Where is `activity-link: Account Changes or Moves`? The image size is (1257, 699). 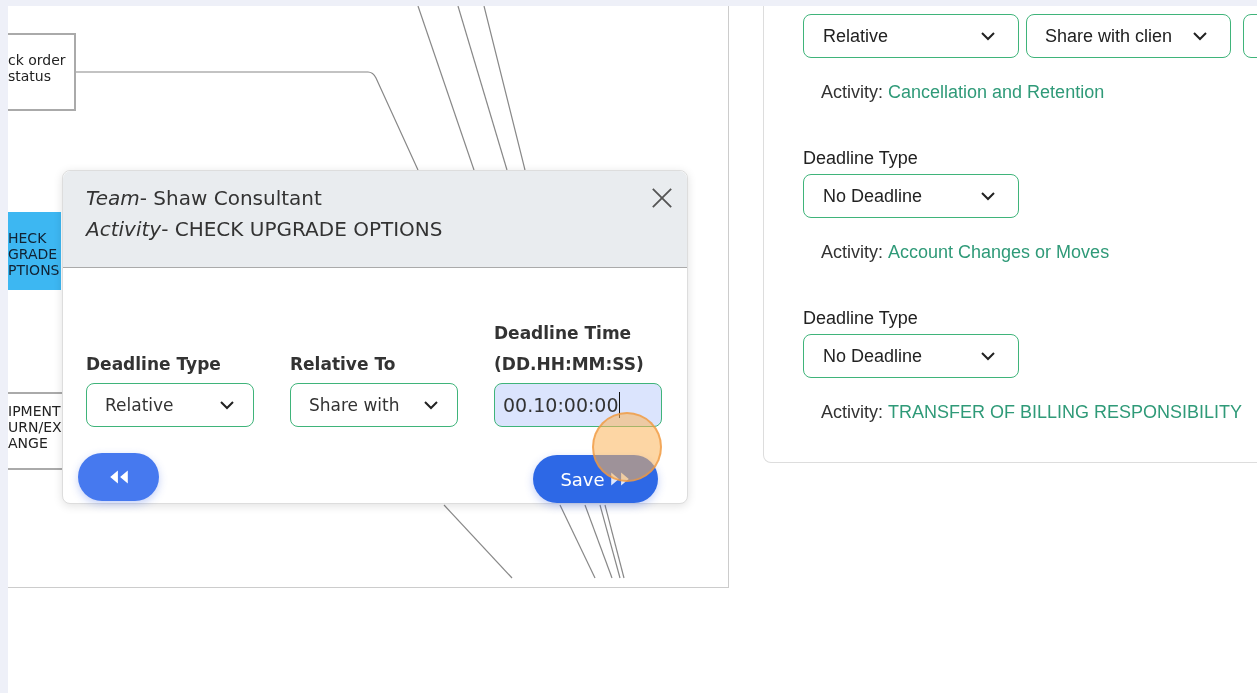 activity-link: Account Changes or Moves is located at coordinates (999, 252).